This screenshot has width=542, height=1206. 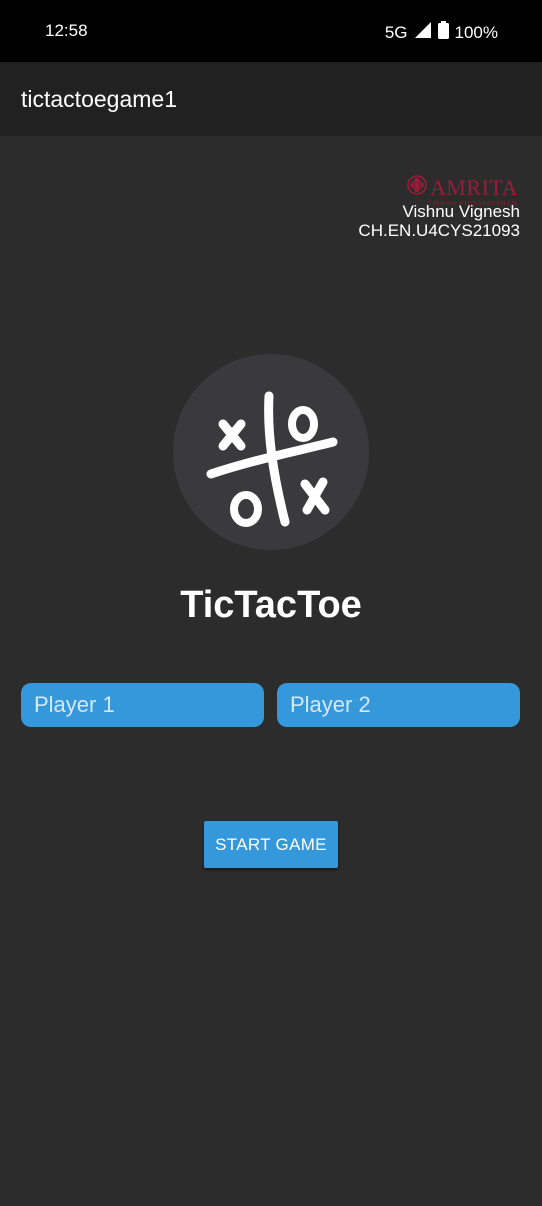 I want to click on game-logo, so click(x=271, y=452).